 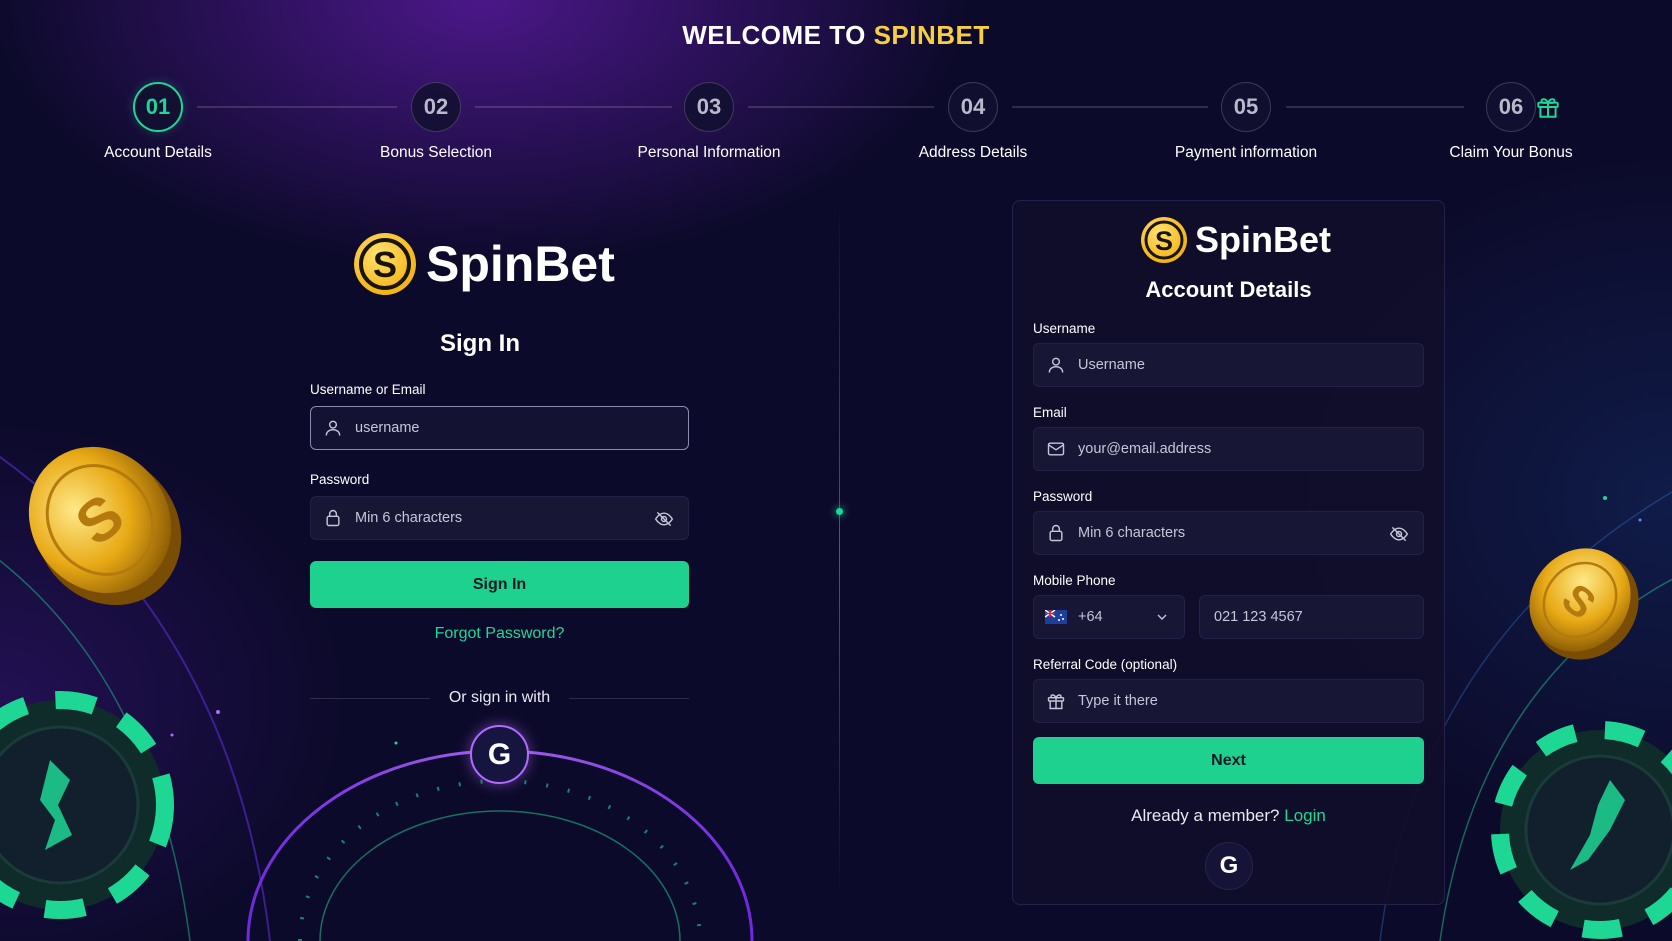 I want to click on or-sign-in-with: Or sign in with, so click(x=499, y=697).